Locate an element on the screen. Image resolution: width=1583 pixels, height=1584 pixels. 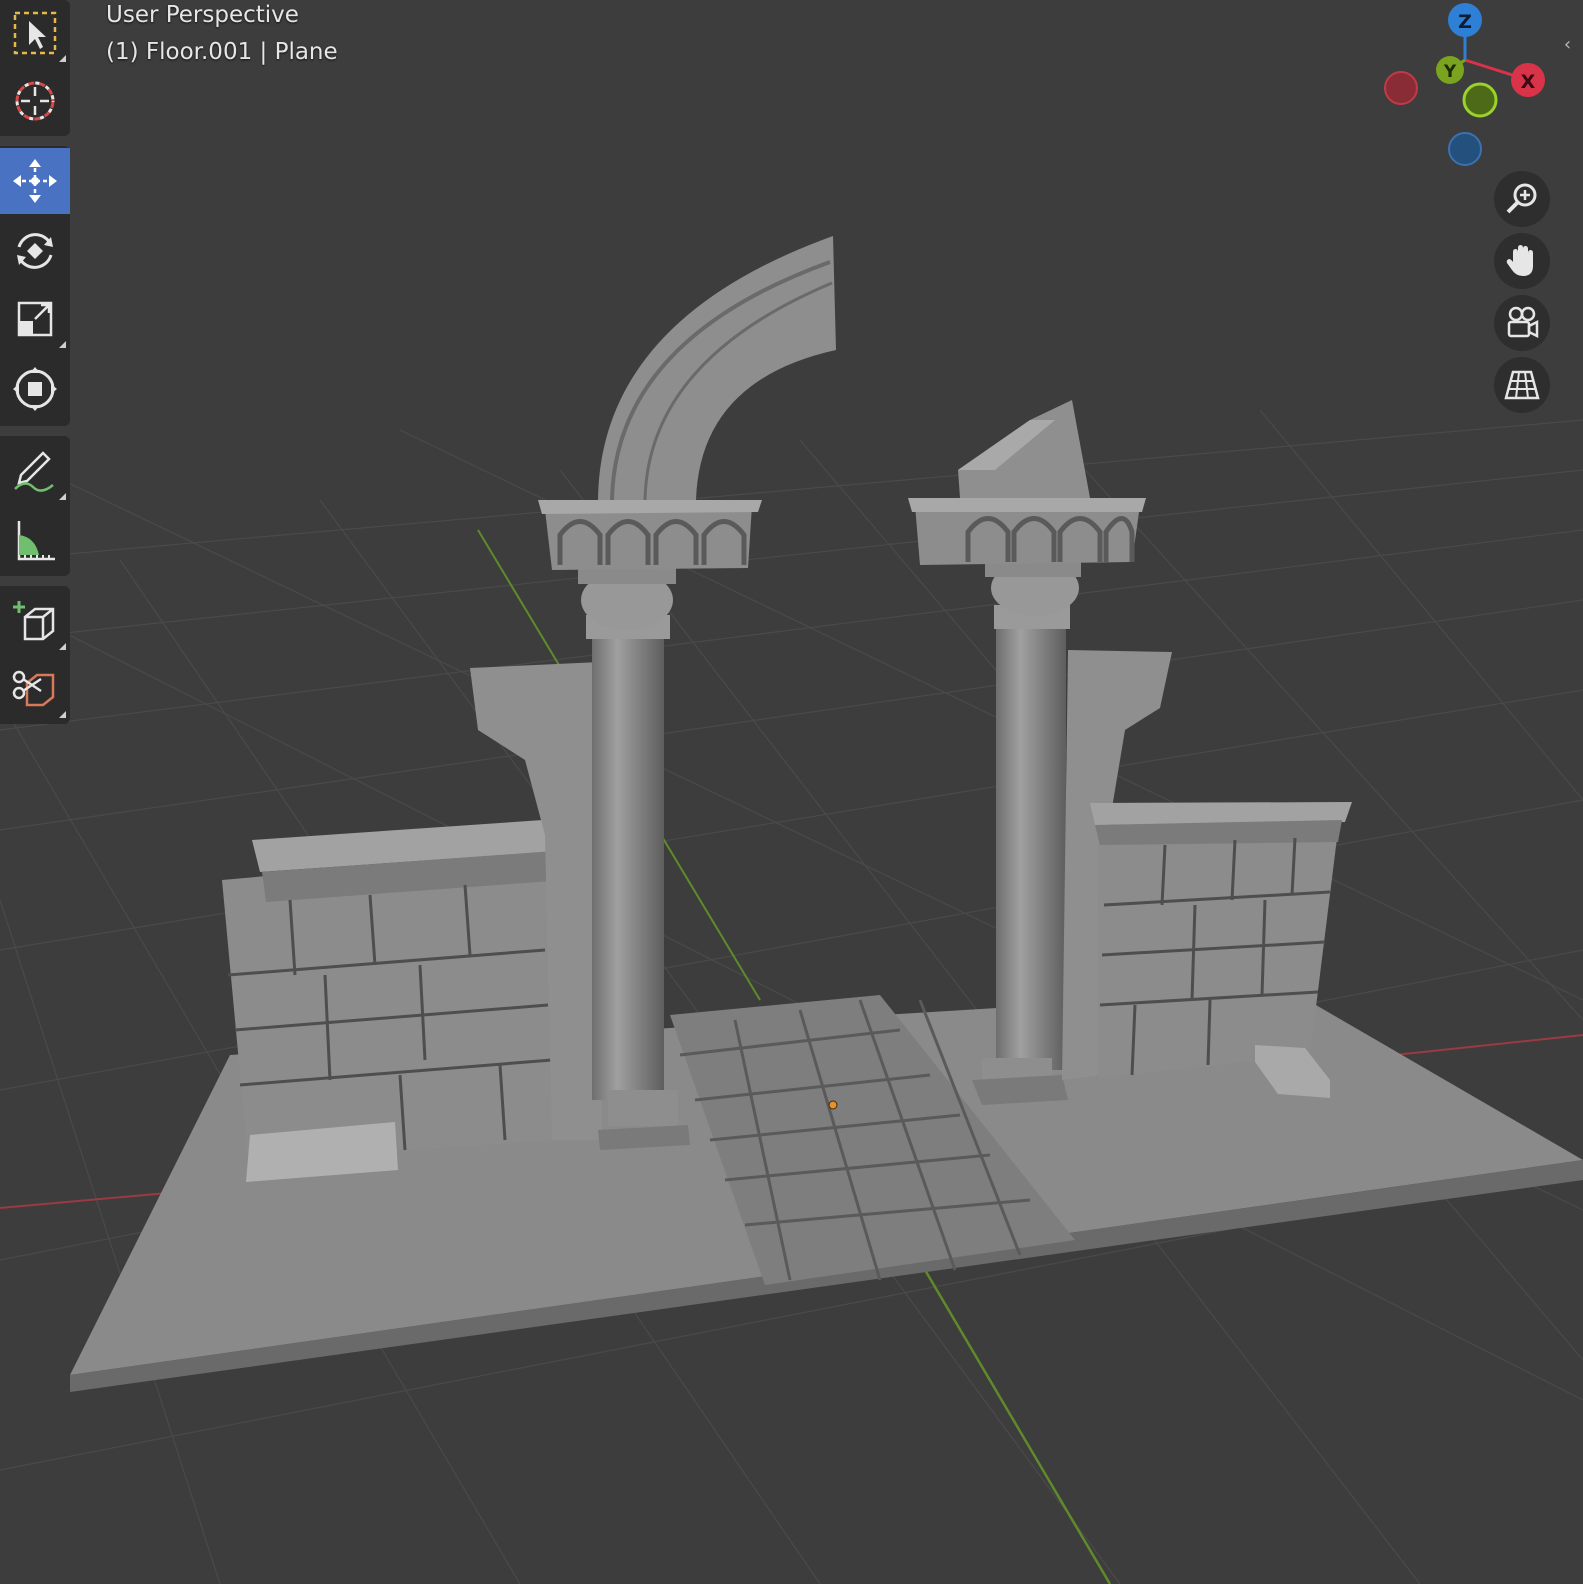
measure-tool is located at coordinates (35, 541).